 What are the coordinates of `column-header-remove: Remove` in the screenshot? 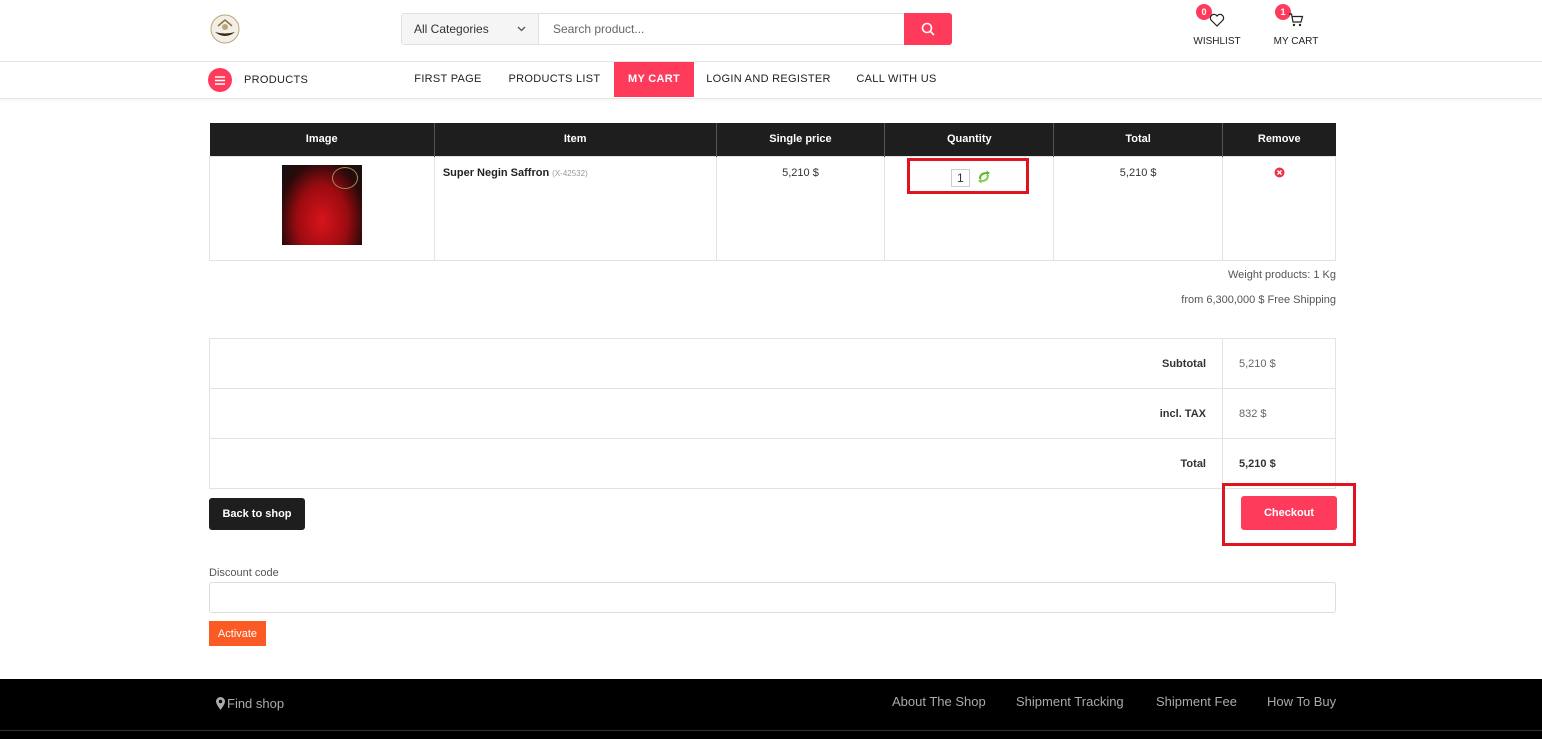 It's located at (1279, 139).